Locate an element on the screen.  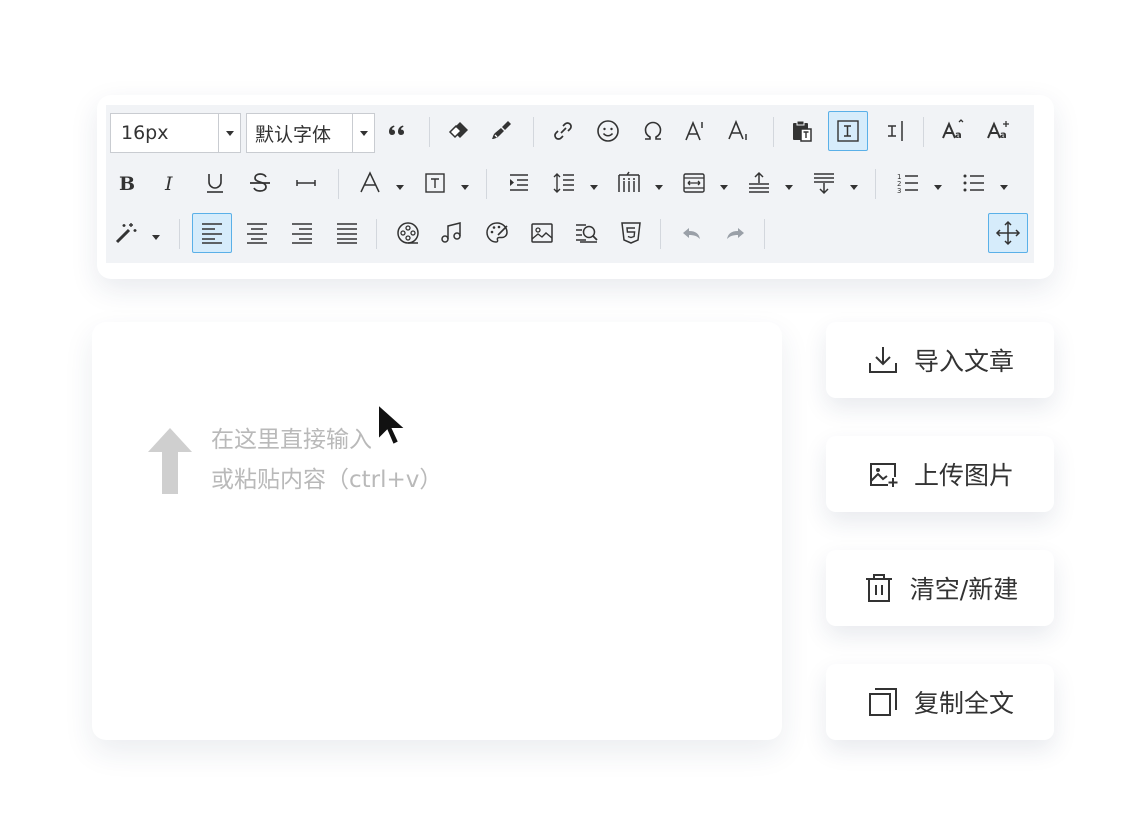
placeholder-line-2: 或粘贴内容（ctrl+v） is located at coordinates (327, 480).